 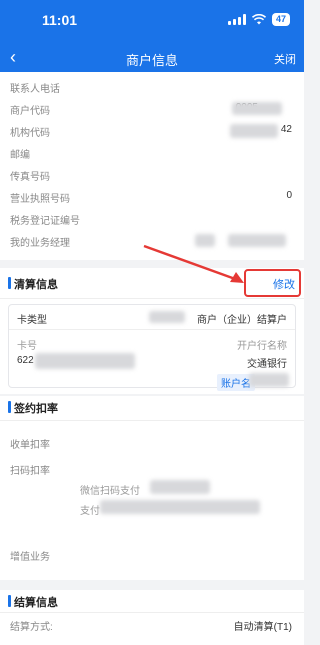 What do you see at coordinates (152, 601) in the screenshot?
I see `settle-info-header: 结算信息` at bounding box center [152, 601].